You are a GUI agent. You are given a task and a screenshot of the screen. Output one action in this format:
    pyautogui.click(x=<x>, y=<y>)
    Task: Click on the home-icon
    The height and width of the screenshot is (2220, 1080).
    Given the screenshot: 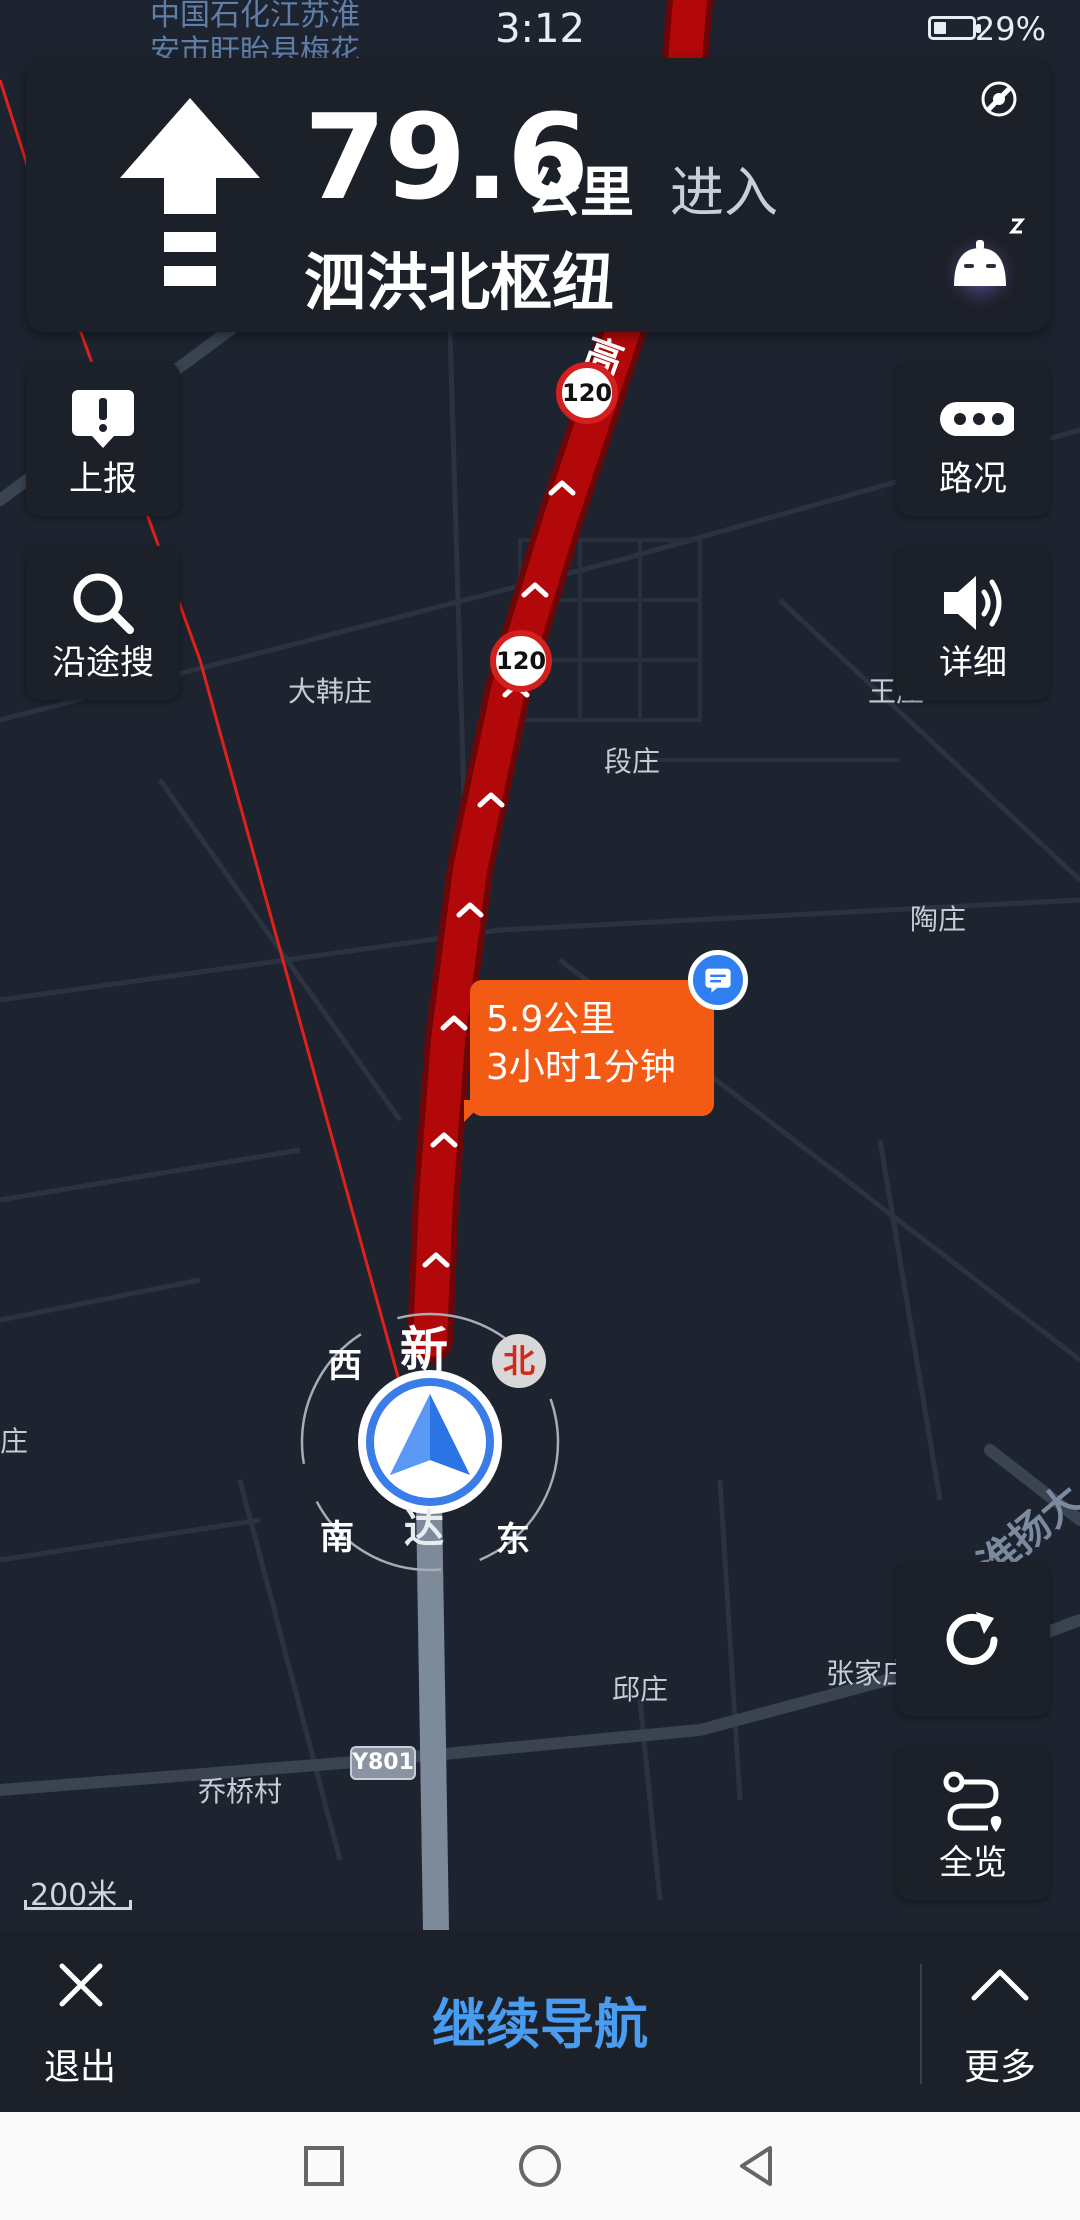 What is the action you would take?
    pyautogui.click(x=540, y=2166)
    